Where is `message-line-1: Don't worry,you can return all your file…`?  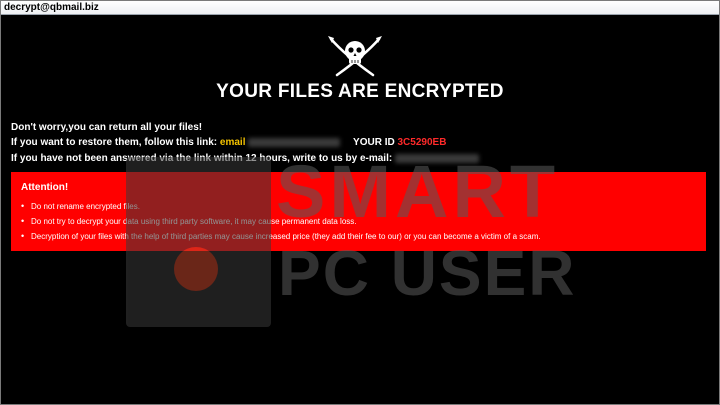
message-line-1: Don't worry,you can return all your file… is located at coordinates (107, 127).